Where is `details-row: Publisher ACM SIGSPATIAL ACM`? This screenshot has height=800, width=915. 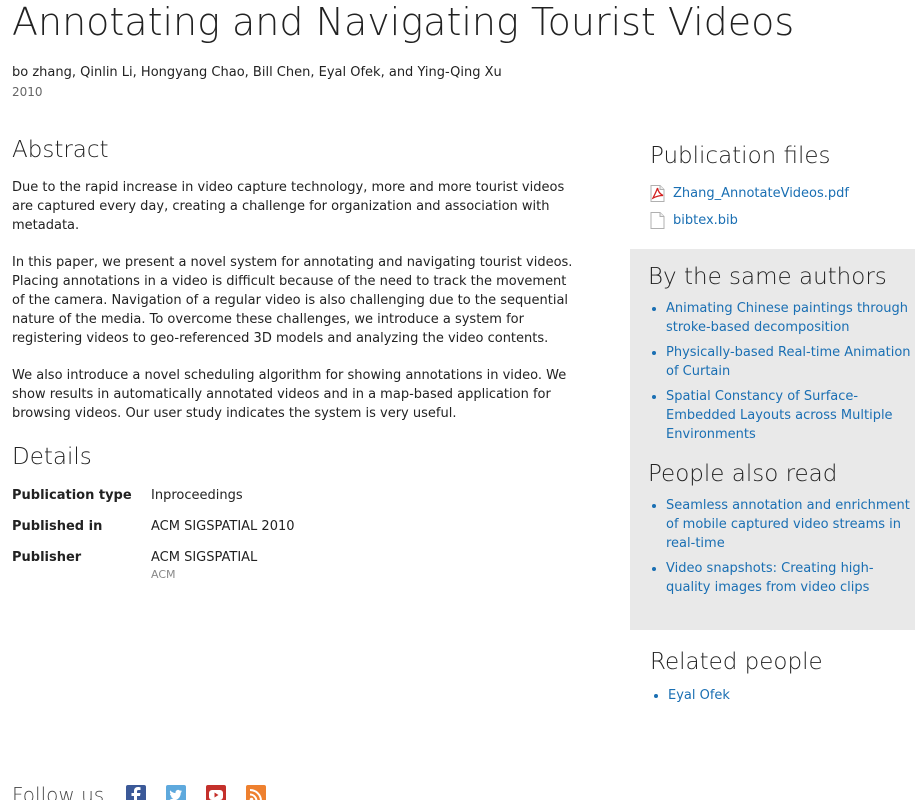 details-row: Publisher ACM SIGSPATIAL ACM is located at coordinates (153, 566).